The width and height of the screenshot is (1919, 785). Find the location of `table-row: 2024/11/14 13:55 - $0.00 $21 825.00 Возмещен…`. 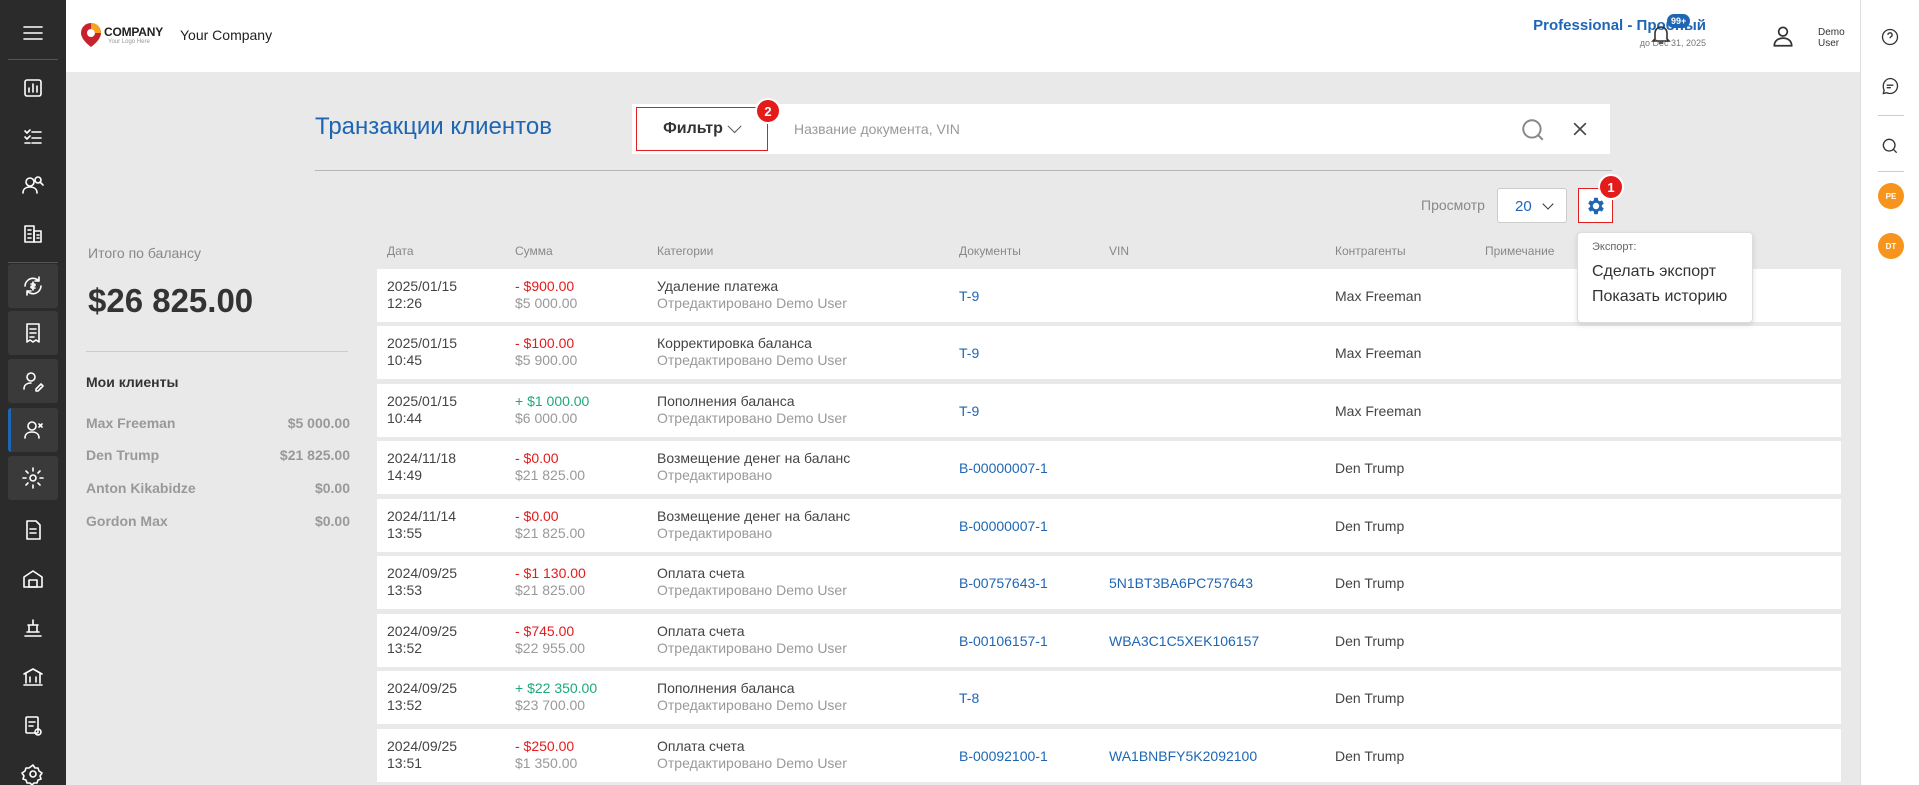

table-row: 2024/11/14 13:55 - $0.00 $21 825.00 Возмещен… is located at coordinates (1109, 525).